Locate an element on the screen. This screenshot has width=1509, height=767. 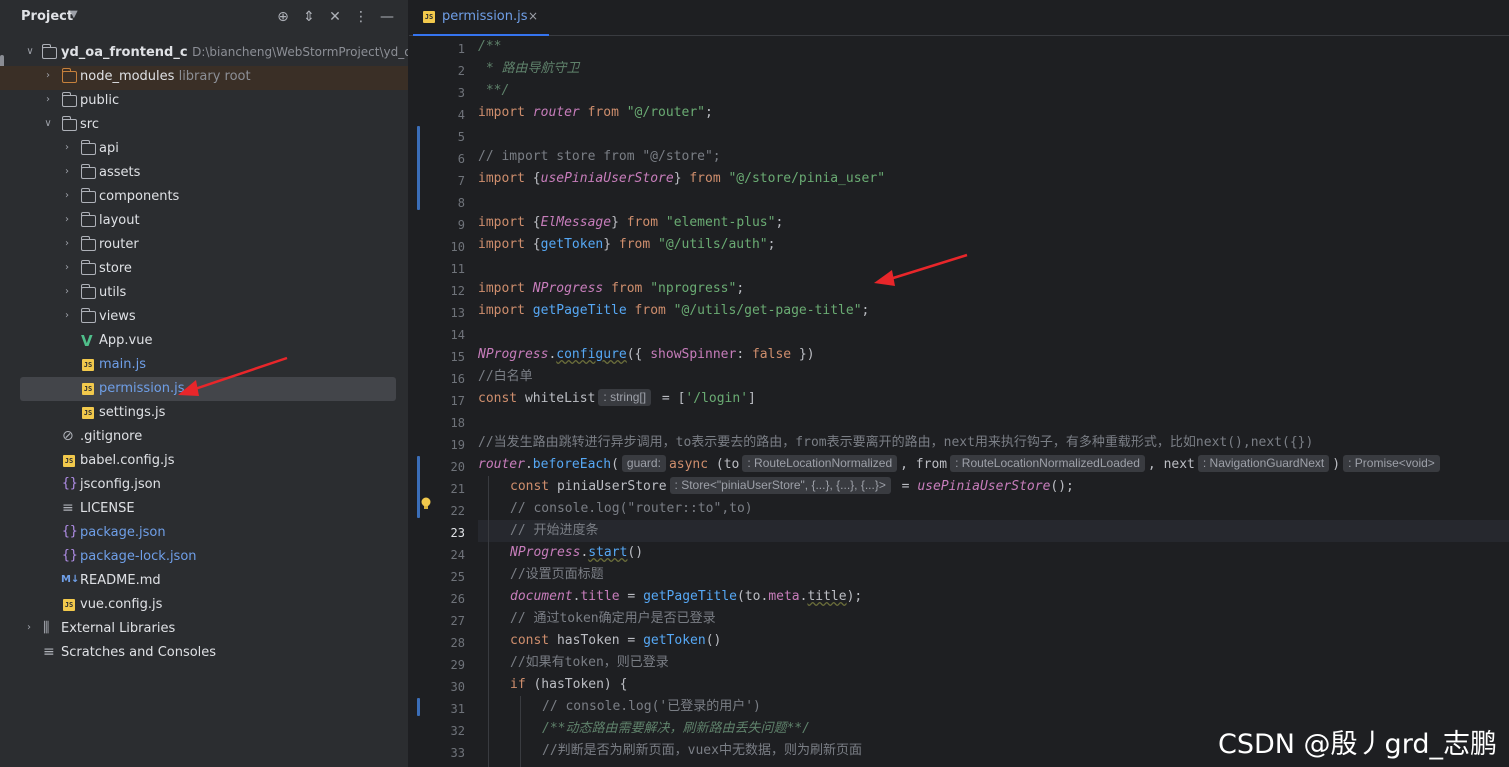
line-number: 3 is located at coordinates (445, 93).